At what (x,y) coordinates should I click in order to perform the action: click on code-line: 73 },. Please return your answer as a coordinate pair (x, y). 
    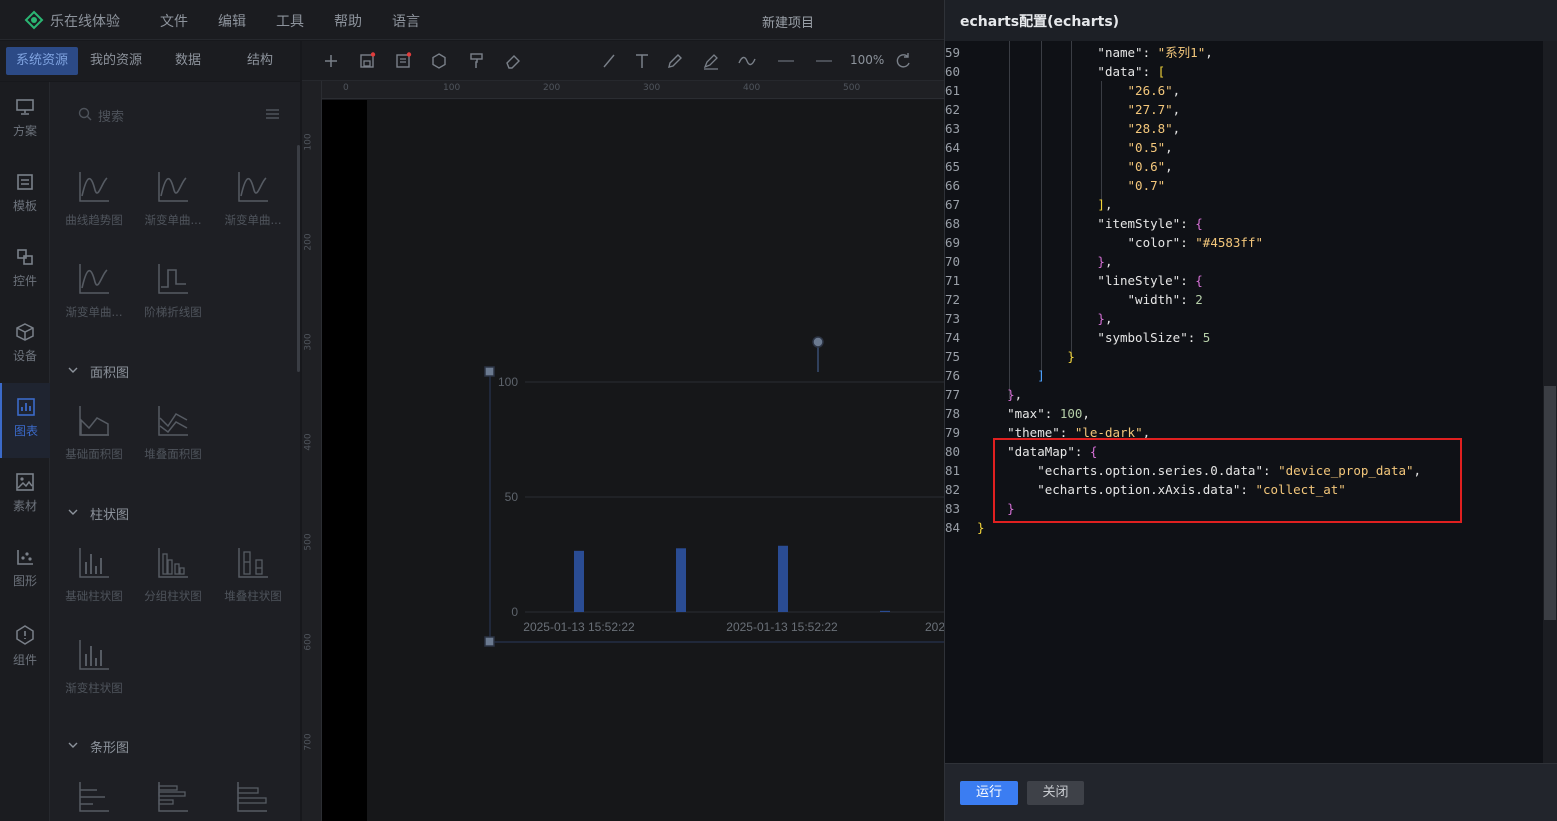
    Looking at the image, I should click on (1028, 318).